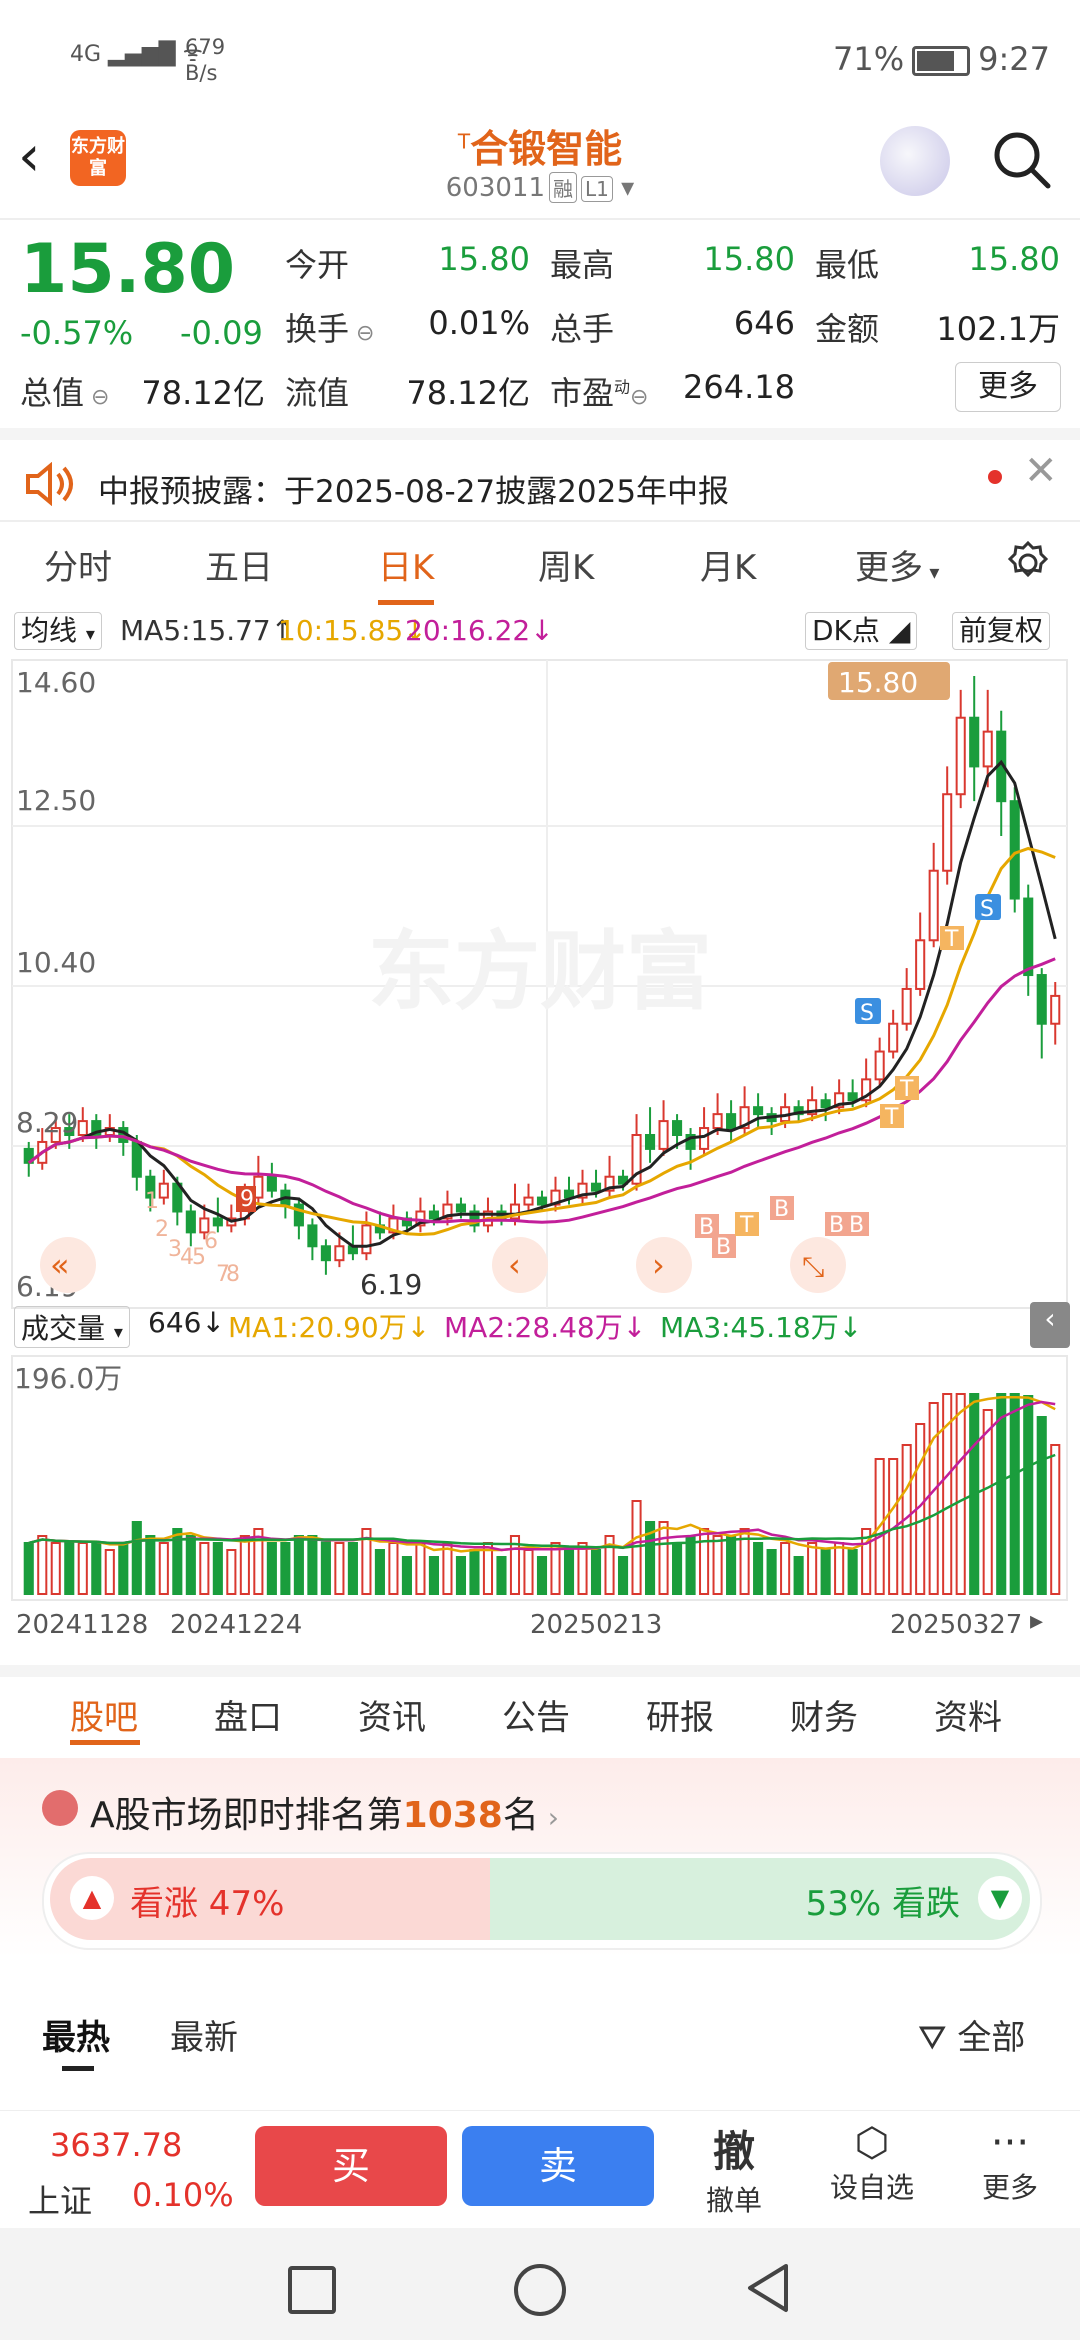 Image resolution: width=1080 pixels, height=2340 pixels. What do you see at coordinates (60, 2201) in the screenshot?
I see `index-name: 上证` at bounding box center [60, 2201].